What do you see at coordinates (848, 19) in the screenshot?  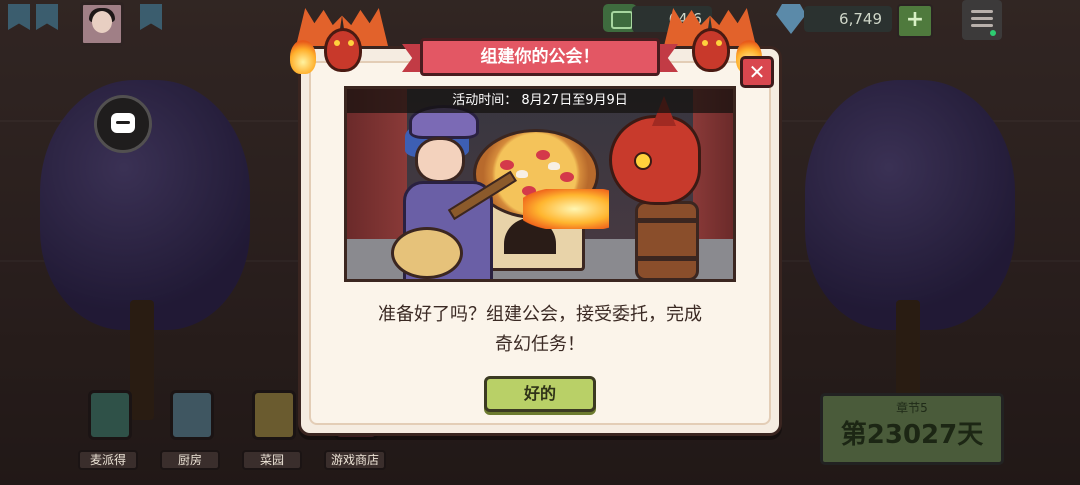 I see `gem-amount: 6,749` at bounding box center [848, 19].